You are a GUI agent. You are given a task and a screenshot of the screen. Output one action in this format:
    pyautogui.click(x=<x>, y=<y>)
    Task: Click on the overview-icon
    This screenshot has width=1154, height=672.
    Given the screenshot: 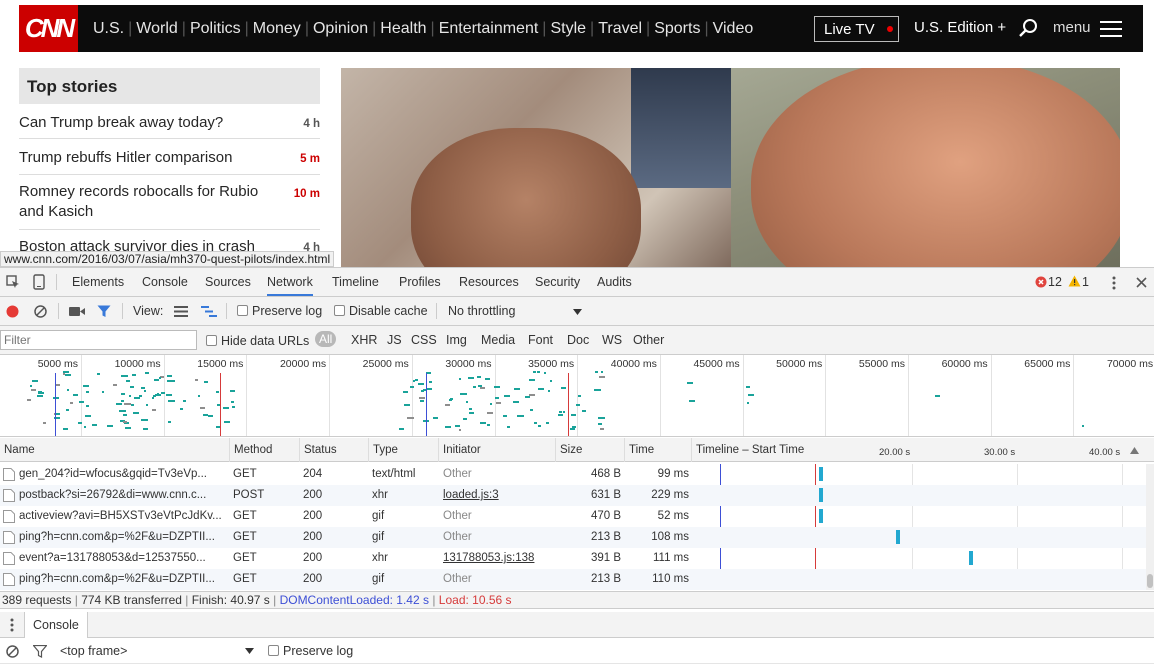 What is the action you would take?
    pyautogui.click(x=209, y=311)
    